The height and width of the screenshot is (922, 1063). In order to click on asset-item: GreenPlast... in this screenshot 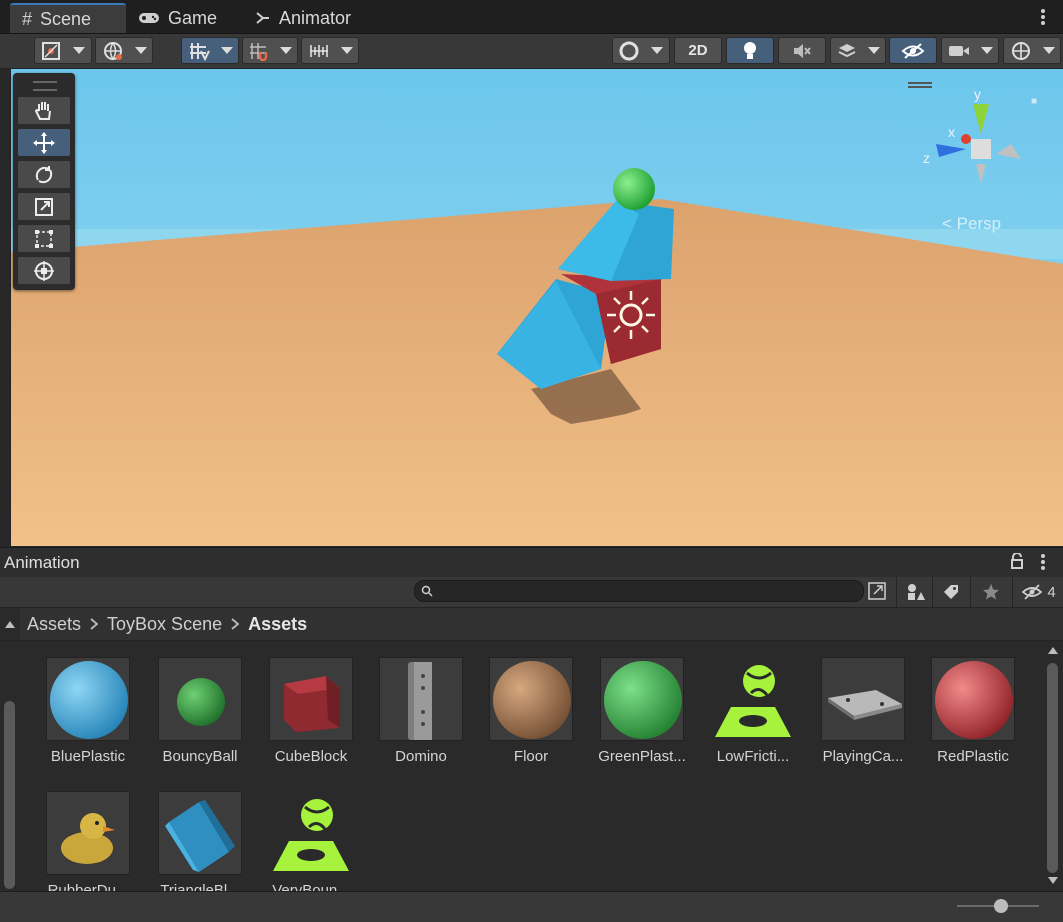, I will do `click(642, 711)`.